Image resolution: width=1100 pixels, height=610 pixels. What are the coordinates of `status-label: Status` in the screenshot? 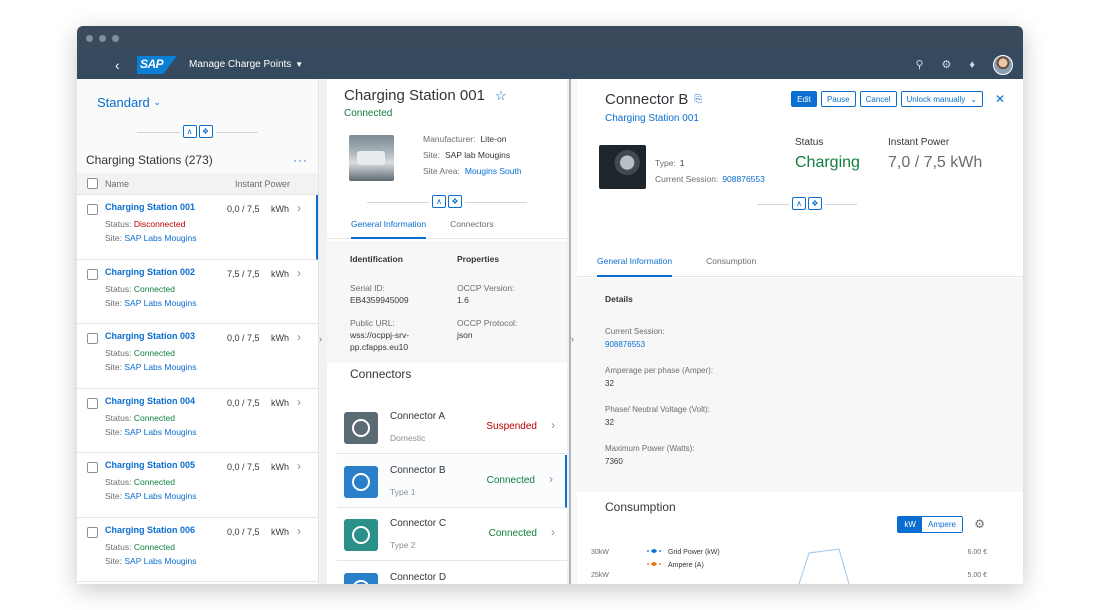 It's located at (809, 142).